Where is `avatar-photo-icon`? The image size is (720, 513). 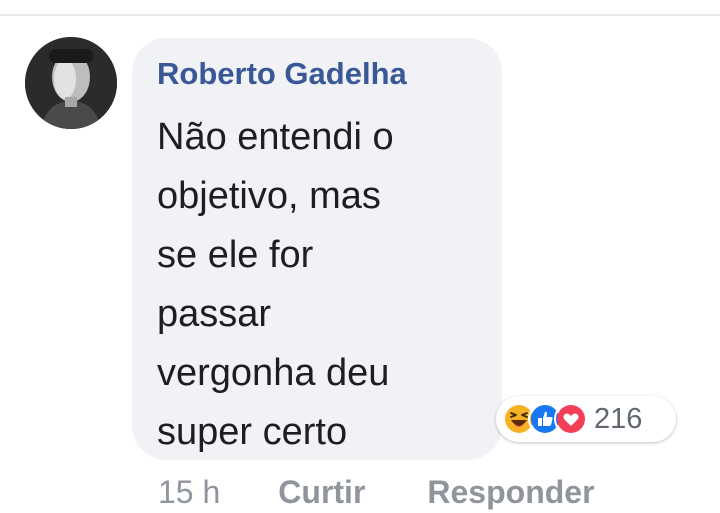 avatar-photo-icon is located at coordinates (71, 83).